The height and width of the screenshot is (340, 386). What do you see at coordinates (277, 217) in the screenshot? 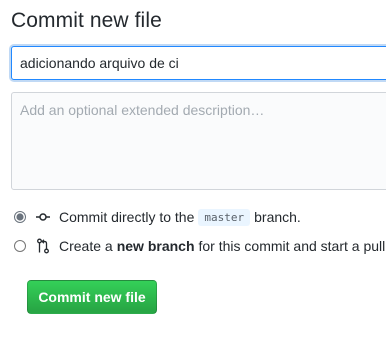
I see `commit-directly-suffix: branch.` at bounding box center [277, 217].